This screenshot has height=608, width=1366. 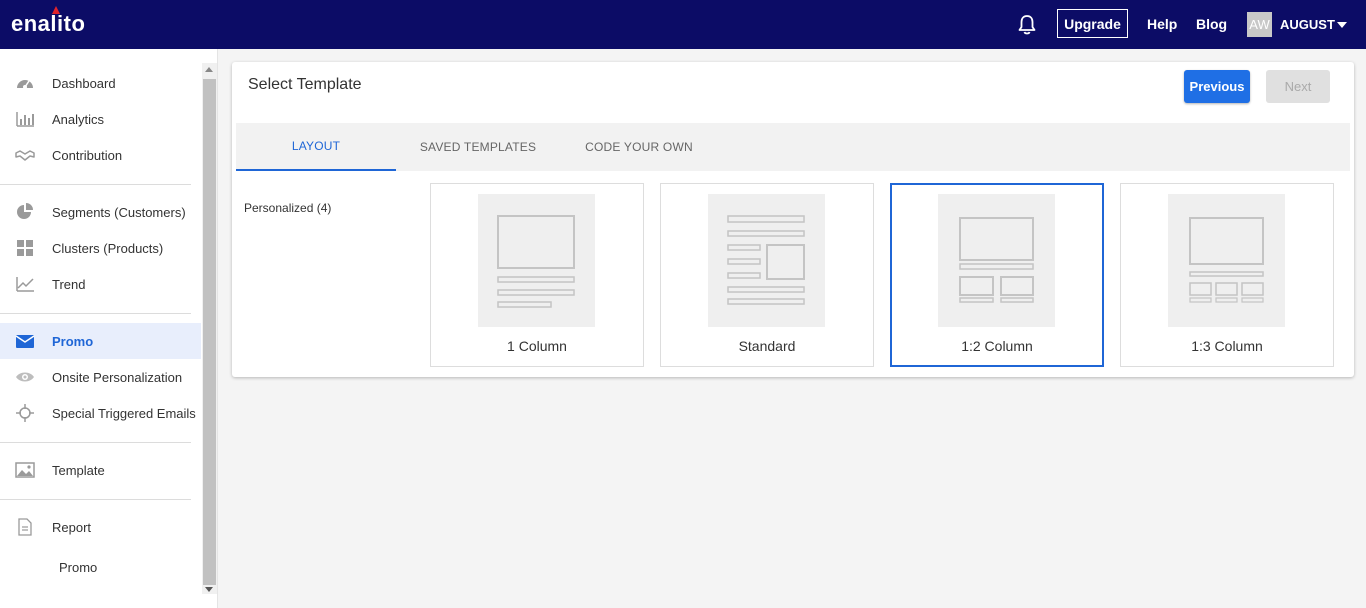 What do you see at coordinates (78, 119) in the screenshot?
I see `sidebar-item-label: Analytics` at bounding box center [78, 119].